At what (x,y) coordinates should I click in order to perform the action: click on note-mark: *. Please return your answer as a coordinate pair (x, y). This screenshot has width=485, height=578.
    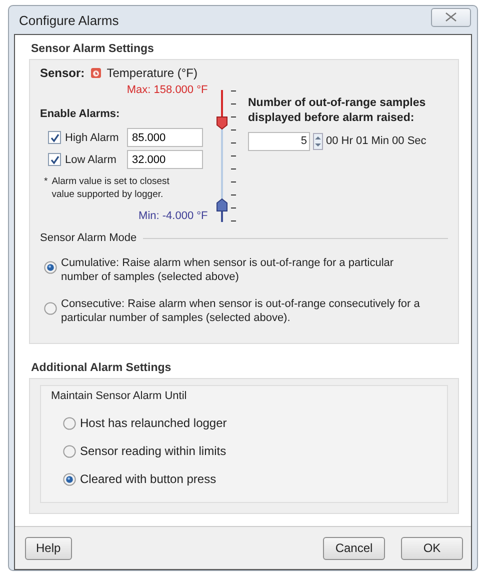
    Looking at the image, I should click on (46, 182).